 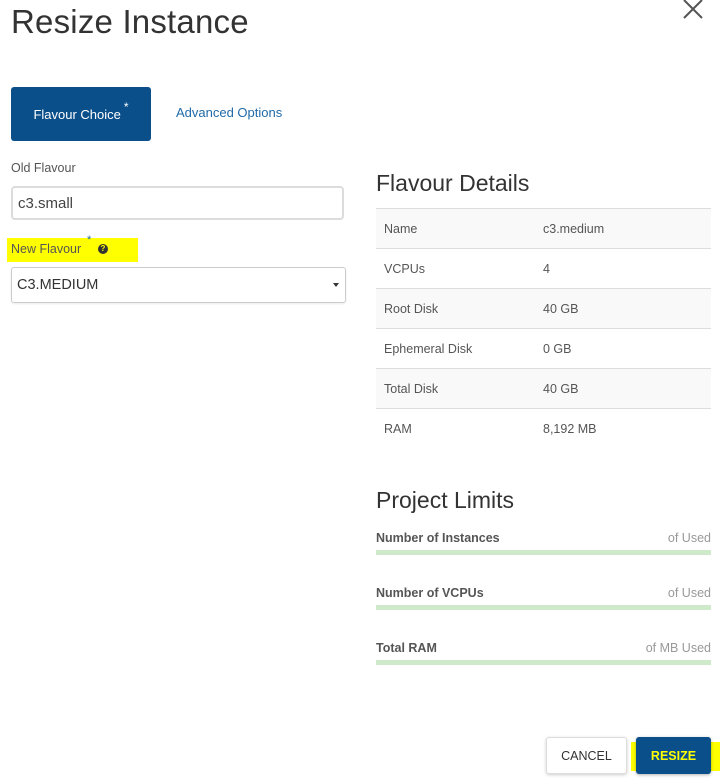 What do you see at coordinates (459, 388) in the screenshot?
I see `detail-name: Total Disk` at bounding box center [459, 388].